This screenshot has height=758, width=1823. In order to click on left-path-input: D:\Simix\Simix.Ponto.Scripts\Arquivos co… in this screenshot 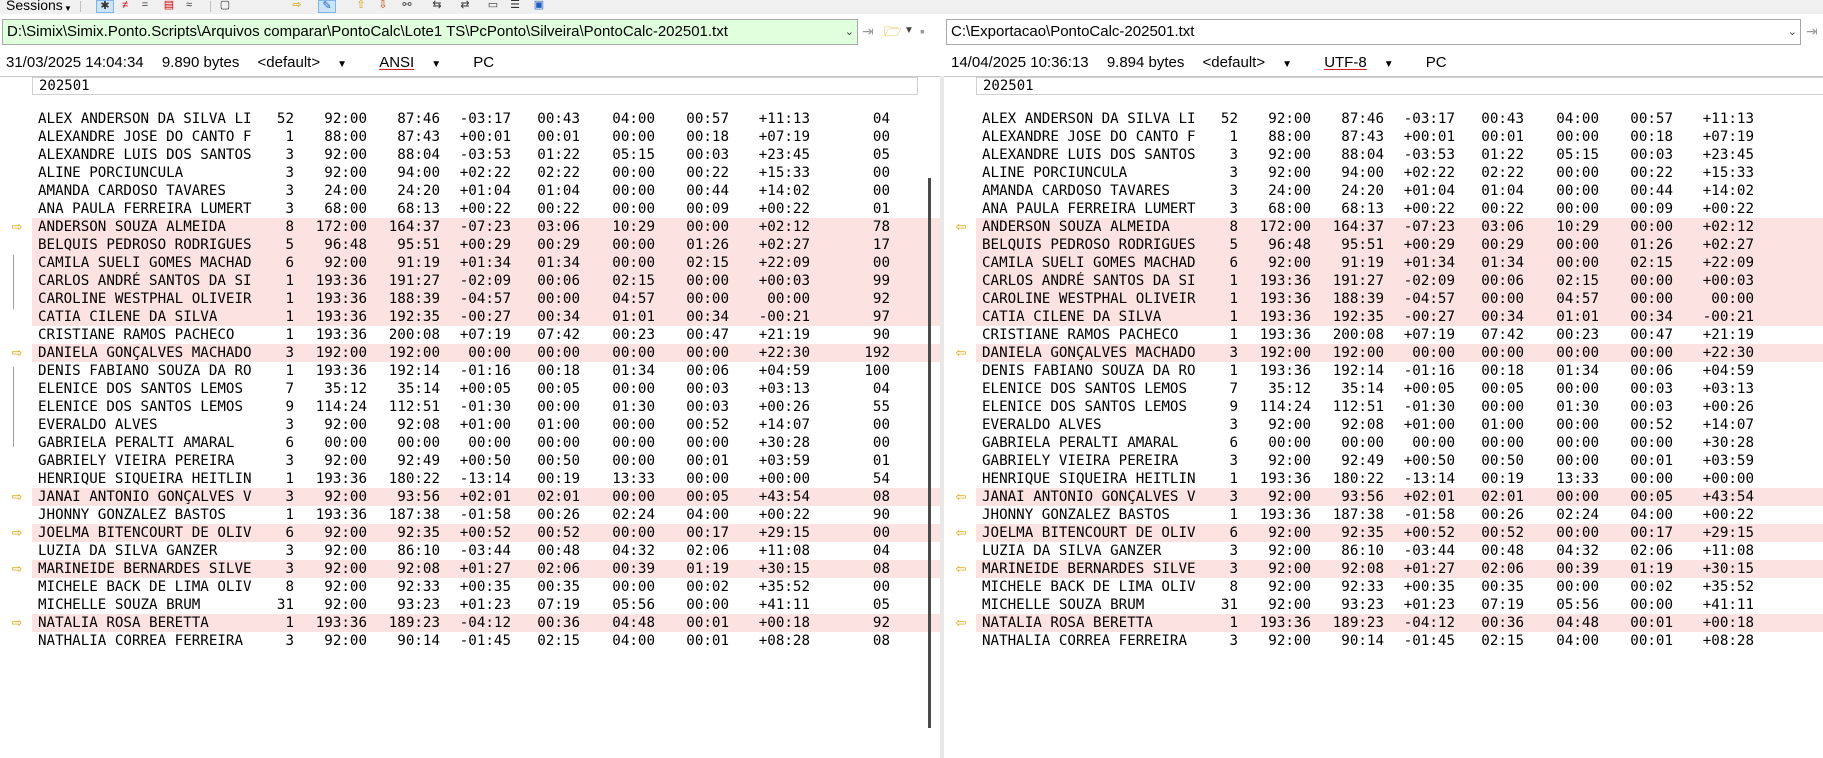, I will do `click(430, 32)`.